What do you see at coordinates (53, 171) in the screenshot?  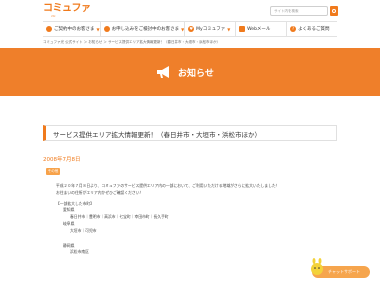 I see `category-badge: その他` at bounding box center [53, 171].